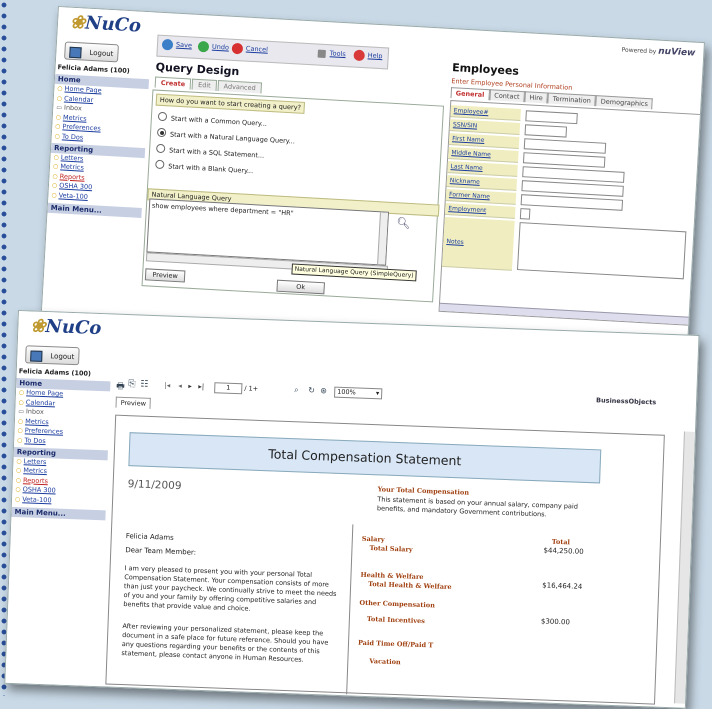 The image size is (712, 709). What do you see at coordinates (397, 604) in the screenshot?
I see `other-compensation-section: Other Compensation` at bounding box center [397, 604].